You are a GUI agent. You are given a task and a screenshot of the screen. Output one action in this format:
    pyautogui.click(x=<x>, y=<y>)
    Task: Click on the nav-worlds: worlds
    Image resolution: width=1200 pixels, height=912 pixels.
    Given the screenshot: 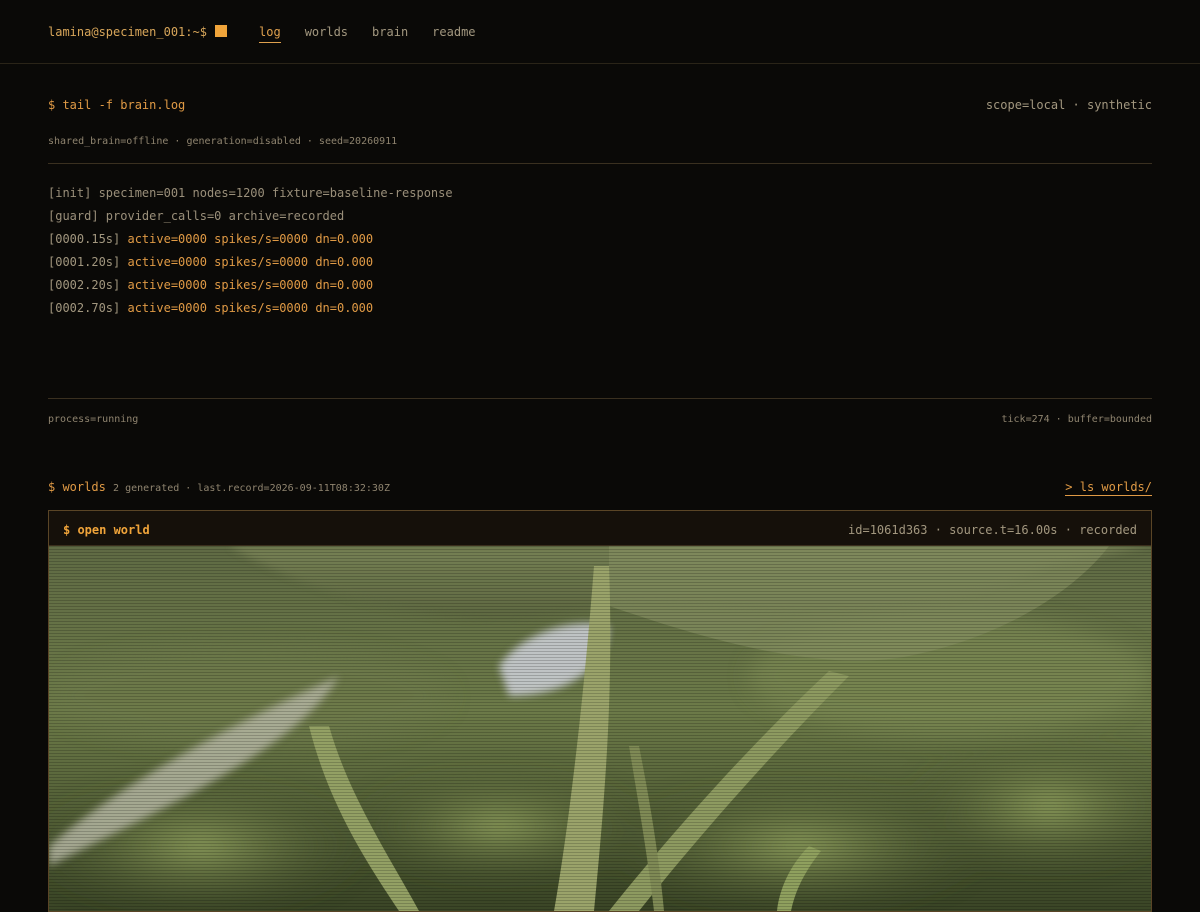 What is the action you would take?
    pyautogui.click(x=326, y=34)
    